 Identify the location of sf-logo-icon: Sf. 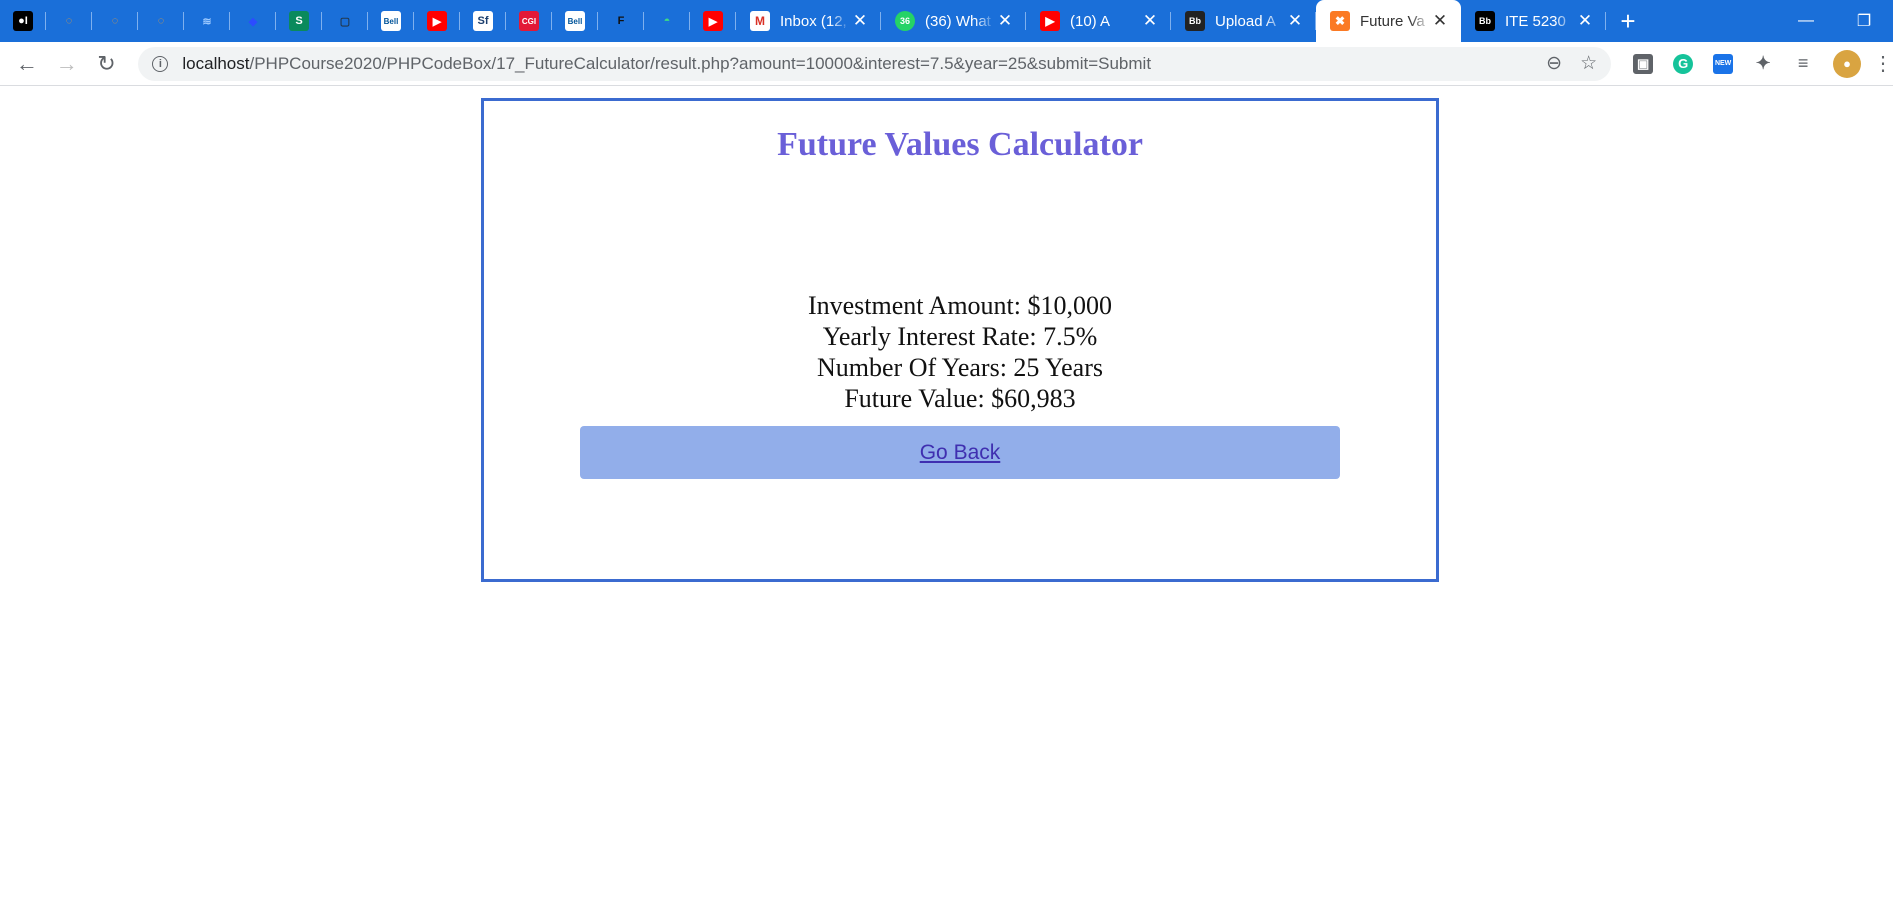
(483, 21).